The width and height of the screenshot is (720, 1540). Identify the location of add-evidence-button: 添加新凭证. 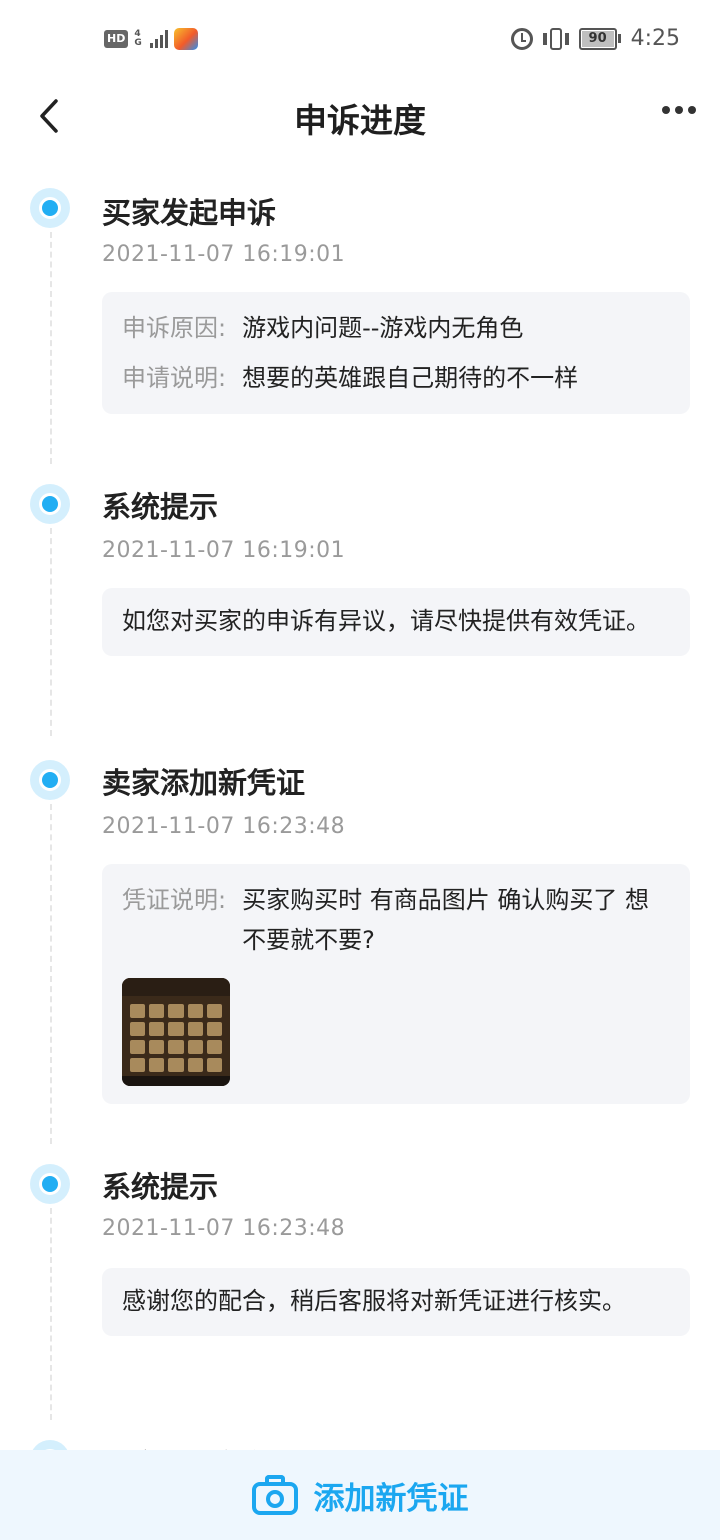
(360, 1495).